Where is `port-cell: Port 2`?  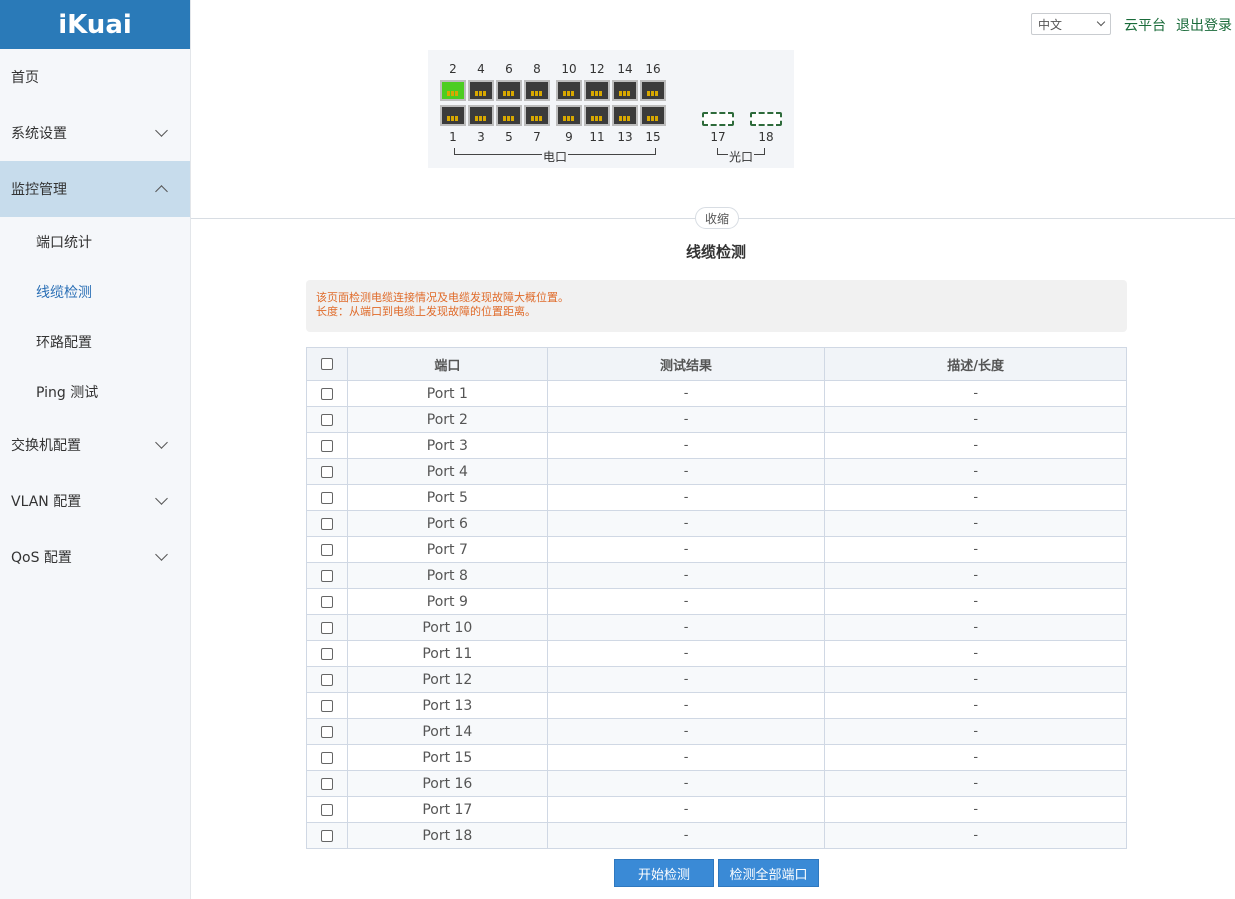 port-cell: Port 2 is located at coordinates (447, 419).